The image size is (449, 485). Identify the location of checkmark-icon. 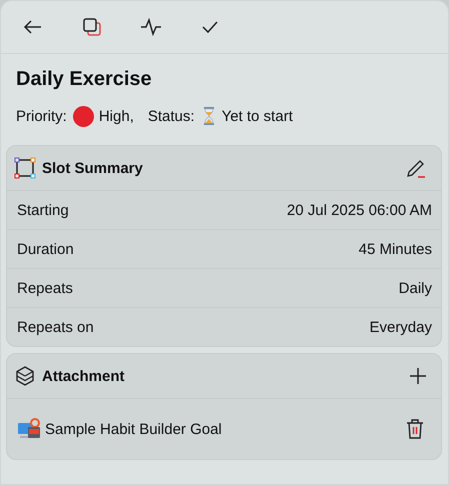
(210, 27).